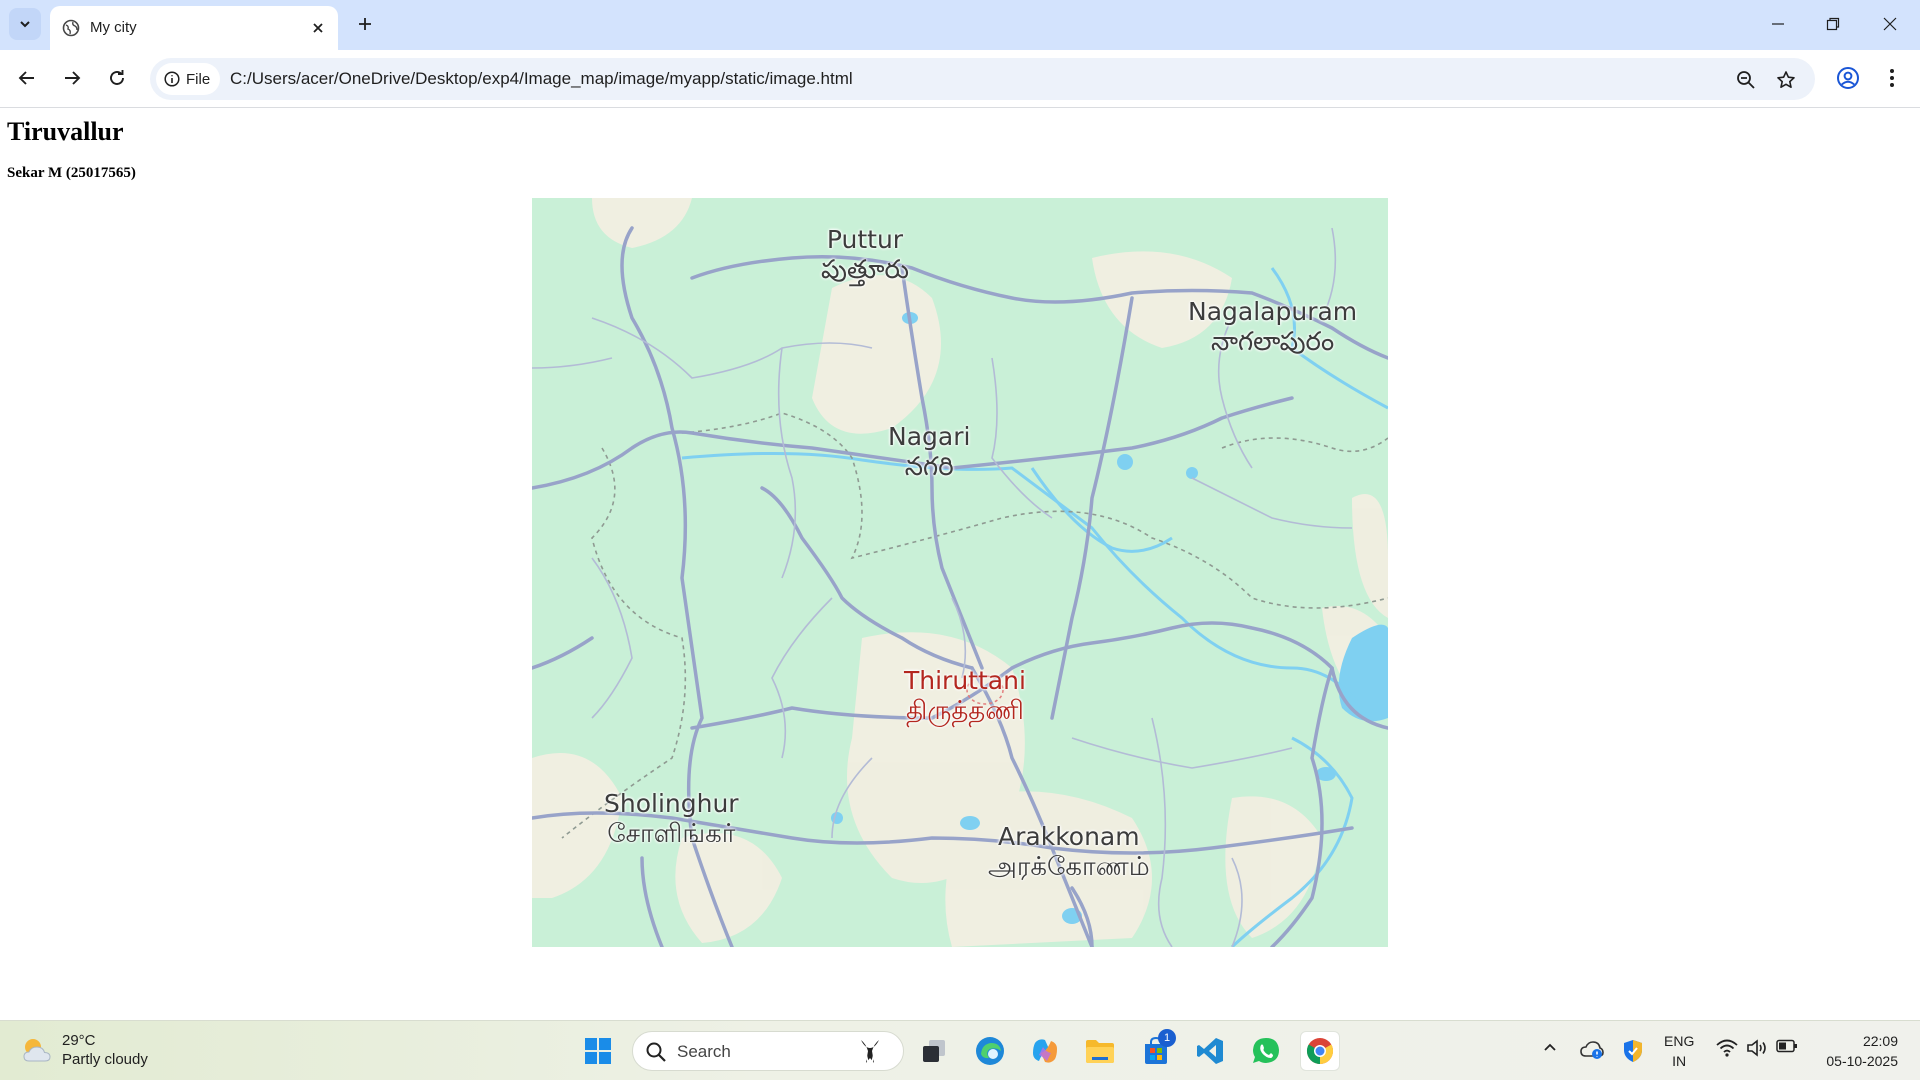 This screenshot has height=1080, width=1920. I want to click on tab-title: My city, so click(113, 27).